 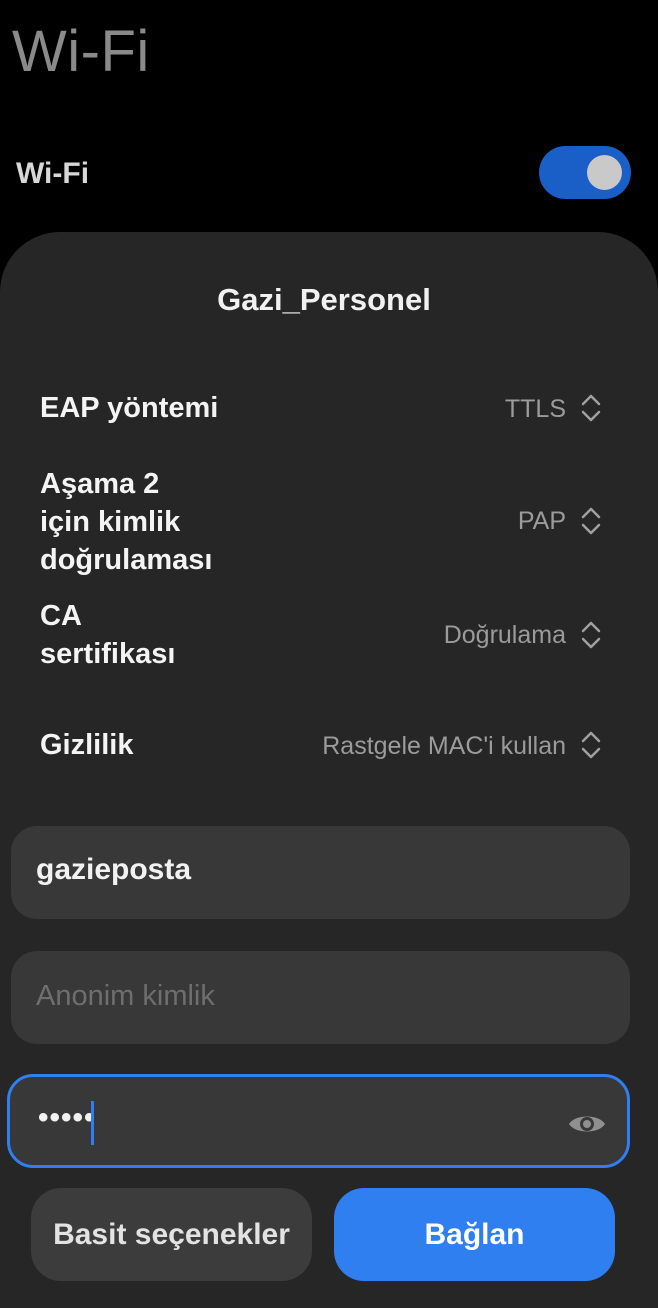 What do you see at coordinates (67, 1117) in the screenshot?
I see `password-masked-value: •••••` at bounding box center [67, 1117].